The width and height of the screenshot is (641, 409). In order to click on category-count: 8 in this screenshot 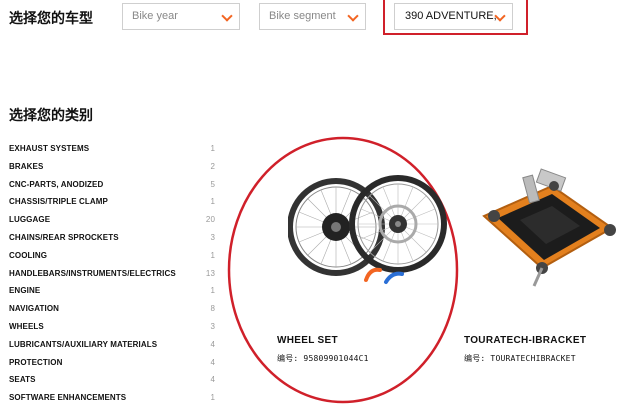, I will do `click(212, 309)`.